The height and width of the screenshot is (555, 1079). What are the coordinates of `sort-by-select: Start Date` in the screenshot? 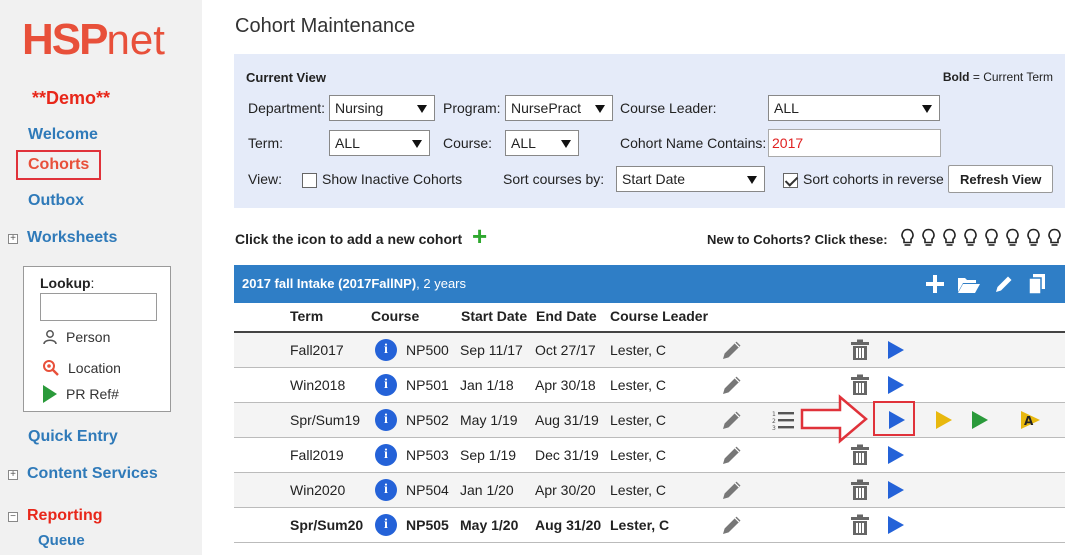 It's located at (690, 179).